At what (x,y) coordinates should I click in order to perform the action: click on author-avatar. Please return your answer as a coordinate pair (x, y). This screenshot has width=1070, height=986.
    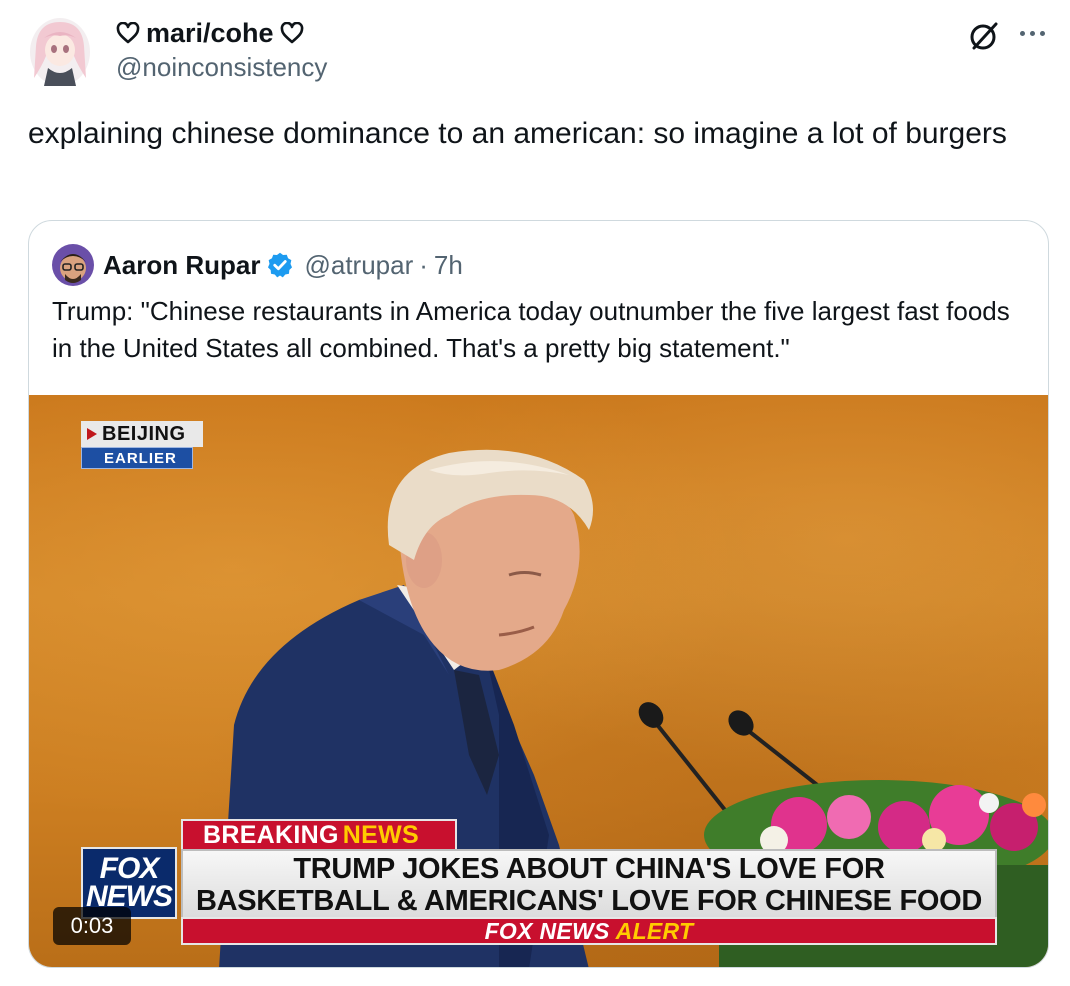
    Looking at the image, I should click on (60, 52).